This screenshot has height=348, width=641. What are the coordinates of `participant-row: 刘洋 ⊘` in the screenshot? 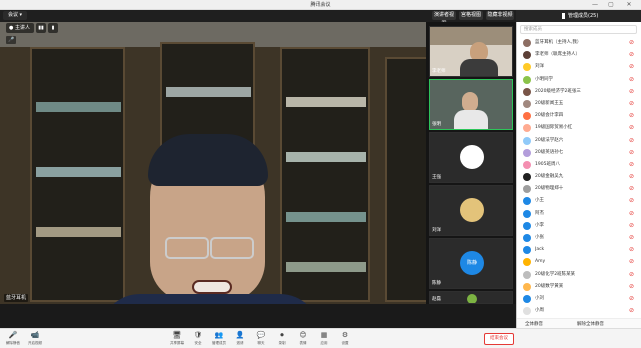 It's located at (579, 67).